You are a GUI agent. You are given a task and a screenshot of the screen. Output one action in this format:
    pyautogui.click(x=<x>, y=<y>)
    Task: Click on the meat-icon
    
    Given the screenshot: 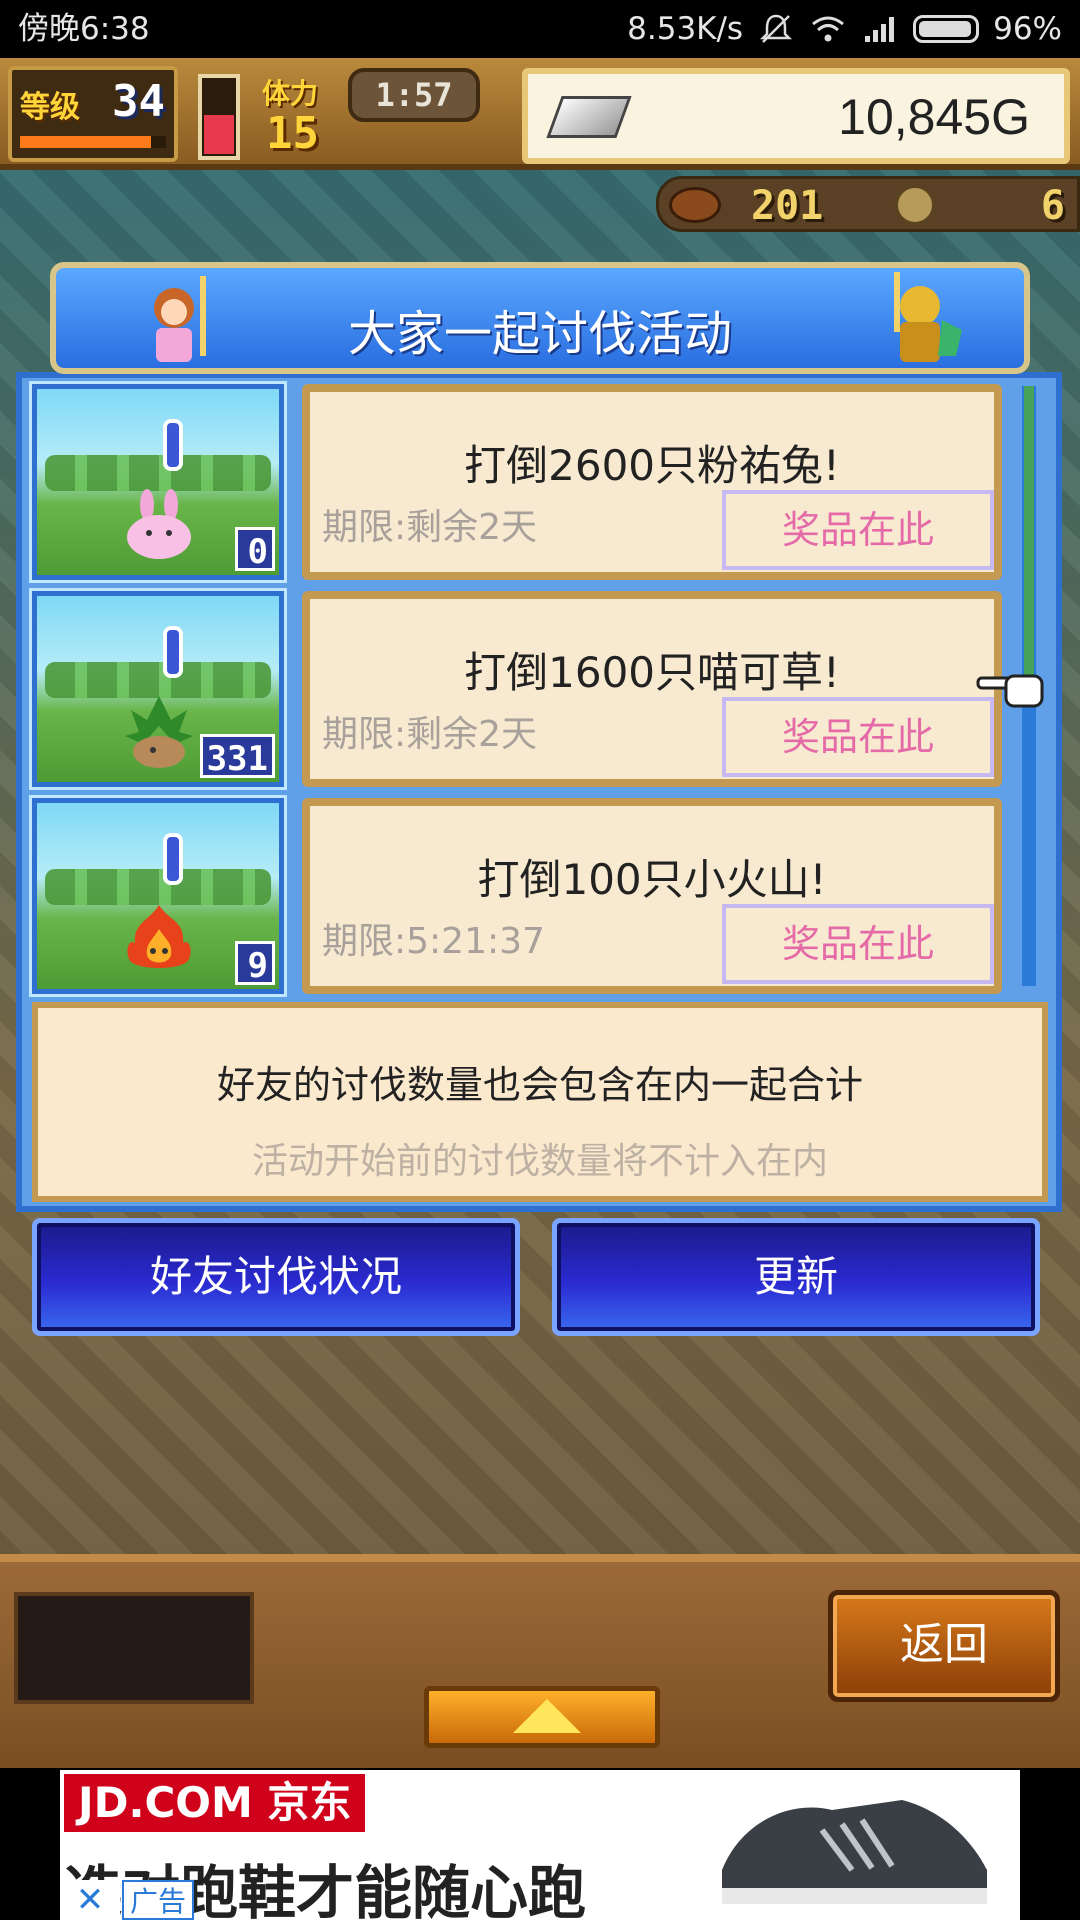 What is the action you would take?
    pyautogui.click(x=695, y=205)
    